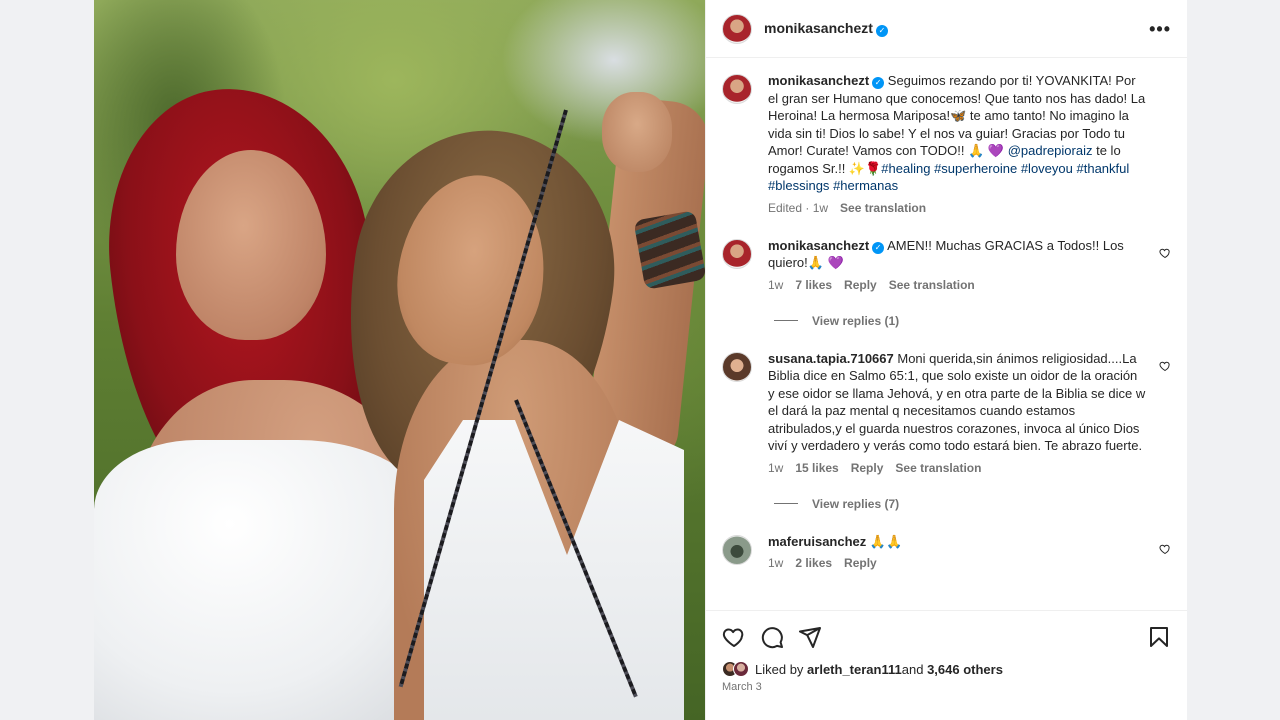 This screenshot has width=1280, height=720. I want to click on post-date: March 3, so click(946, 687).